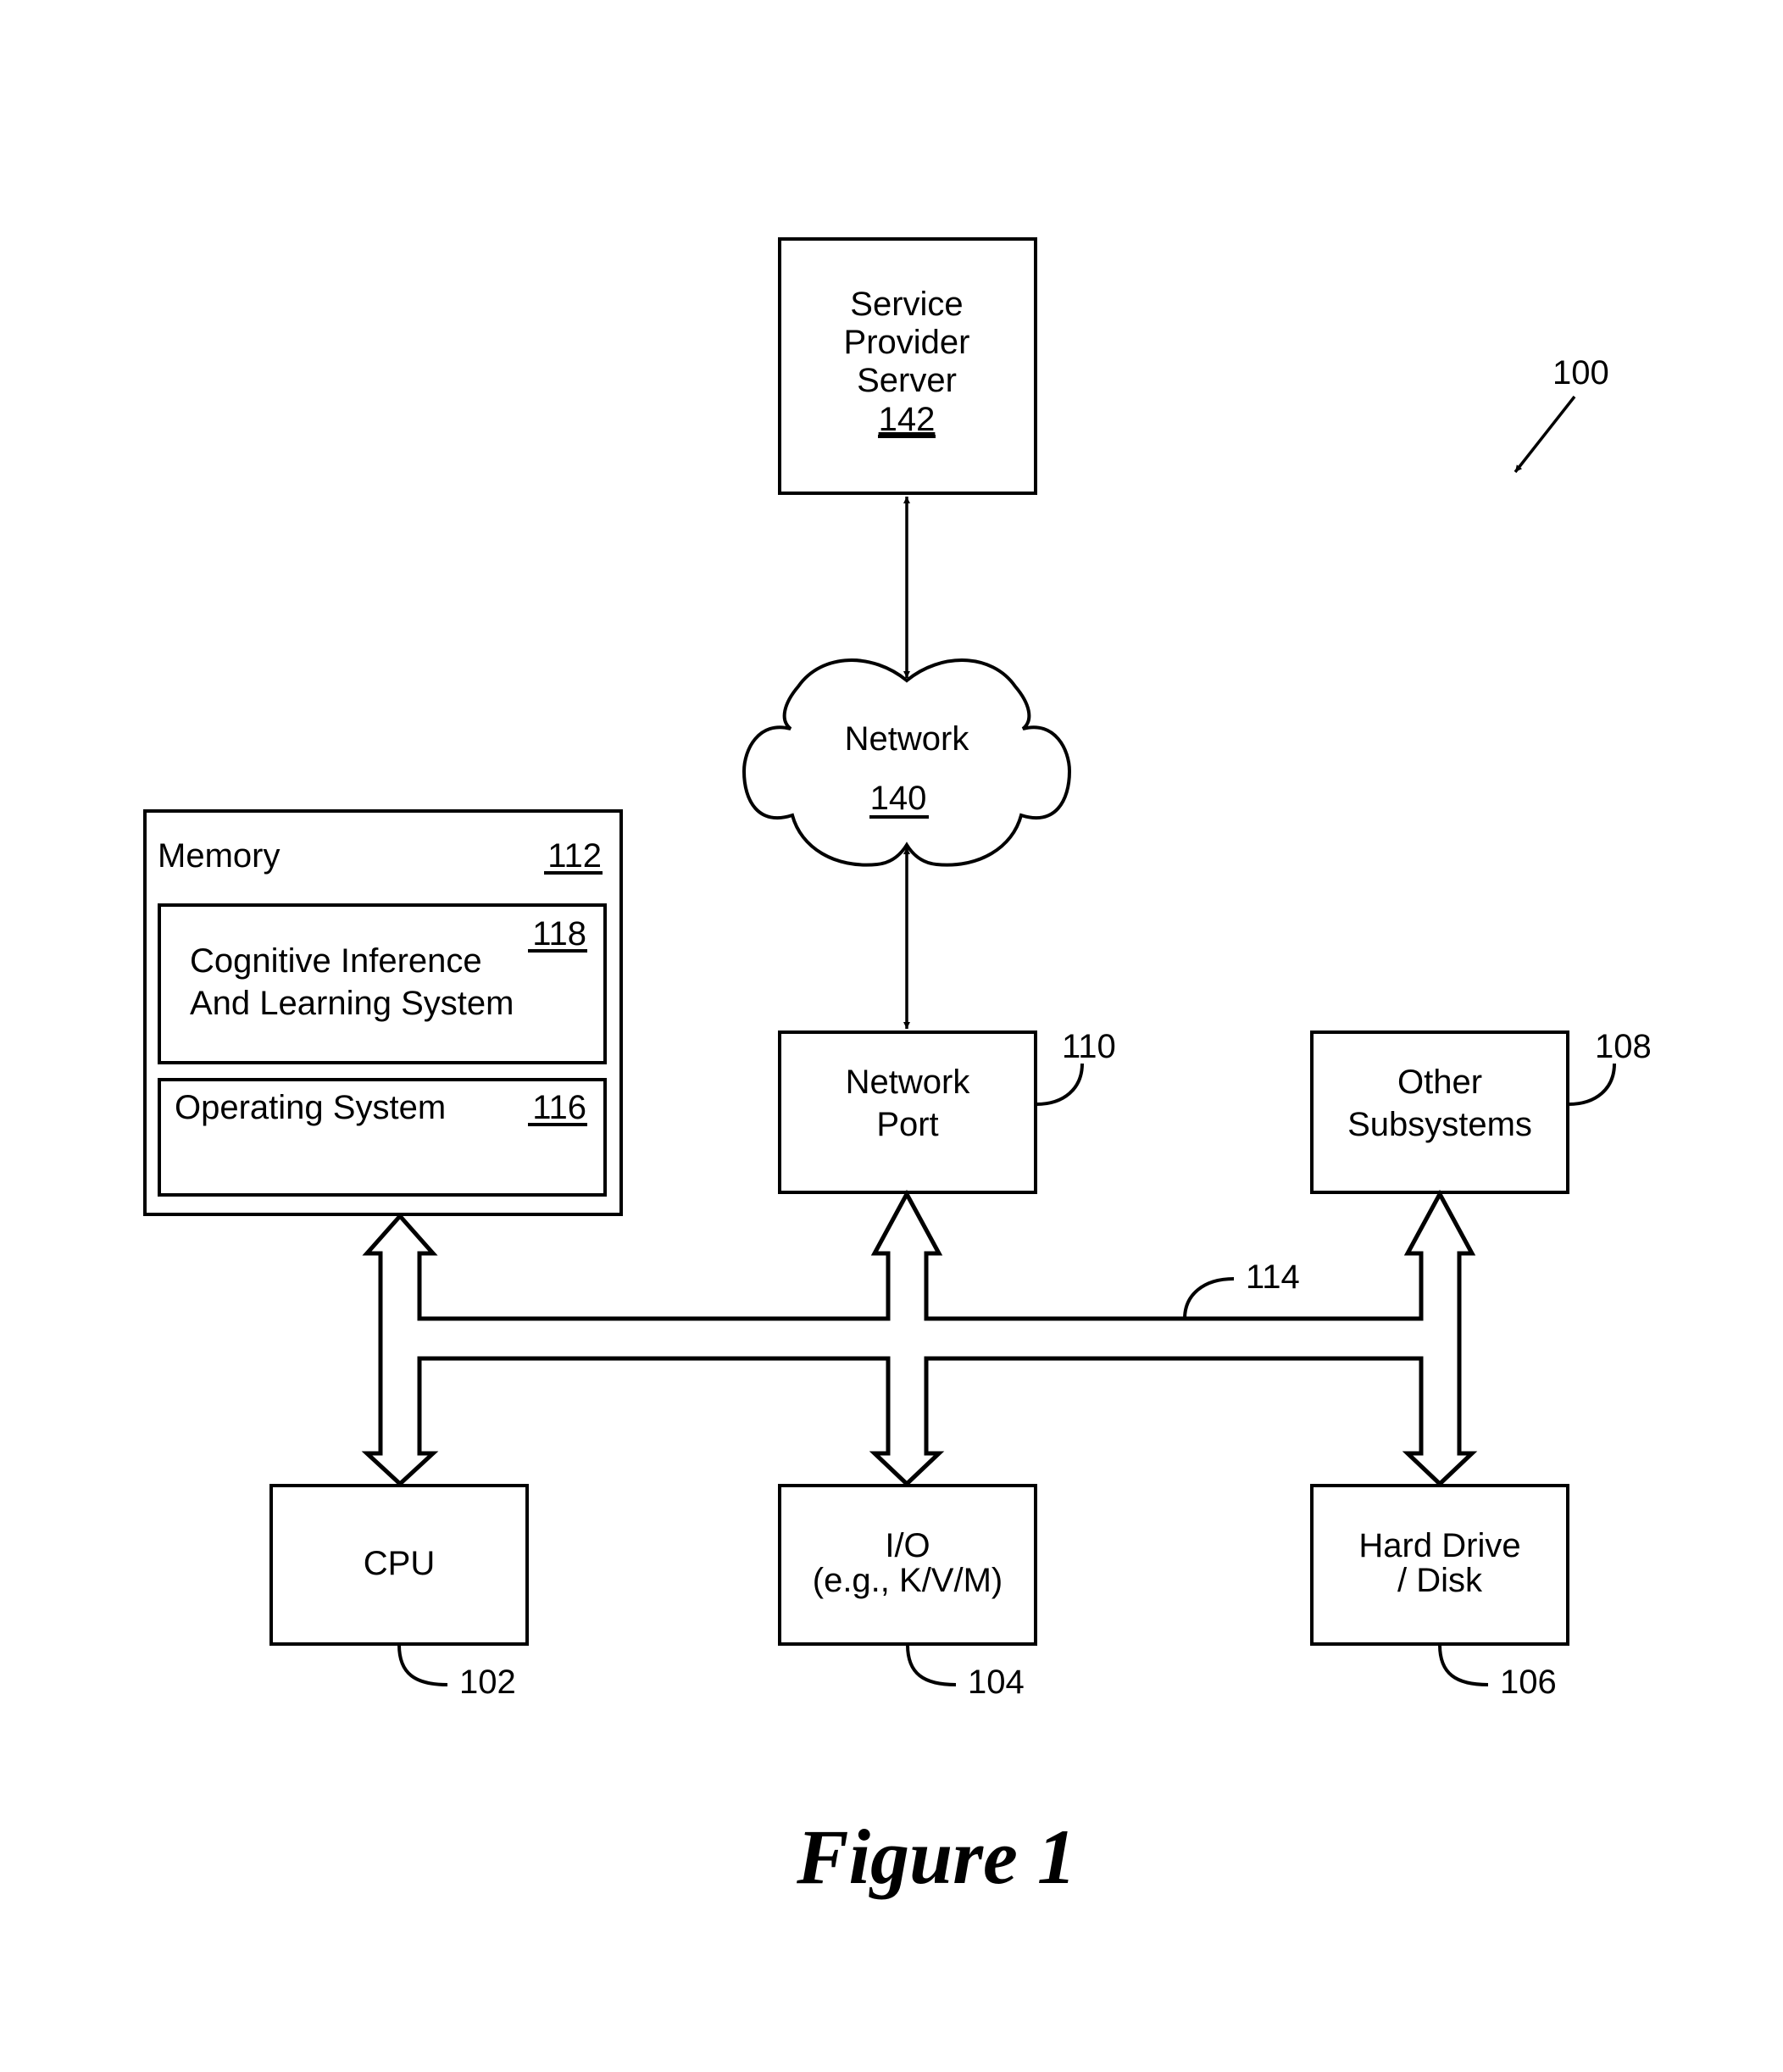 The width and height of the screenshot is (1783, 2072). Describe the element at coordinates (906, 304) in the screenshot. I see `server-label-line1: Service` at that location.